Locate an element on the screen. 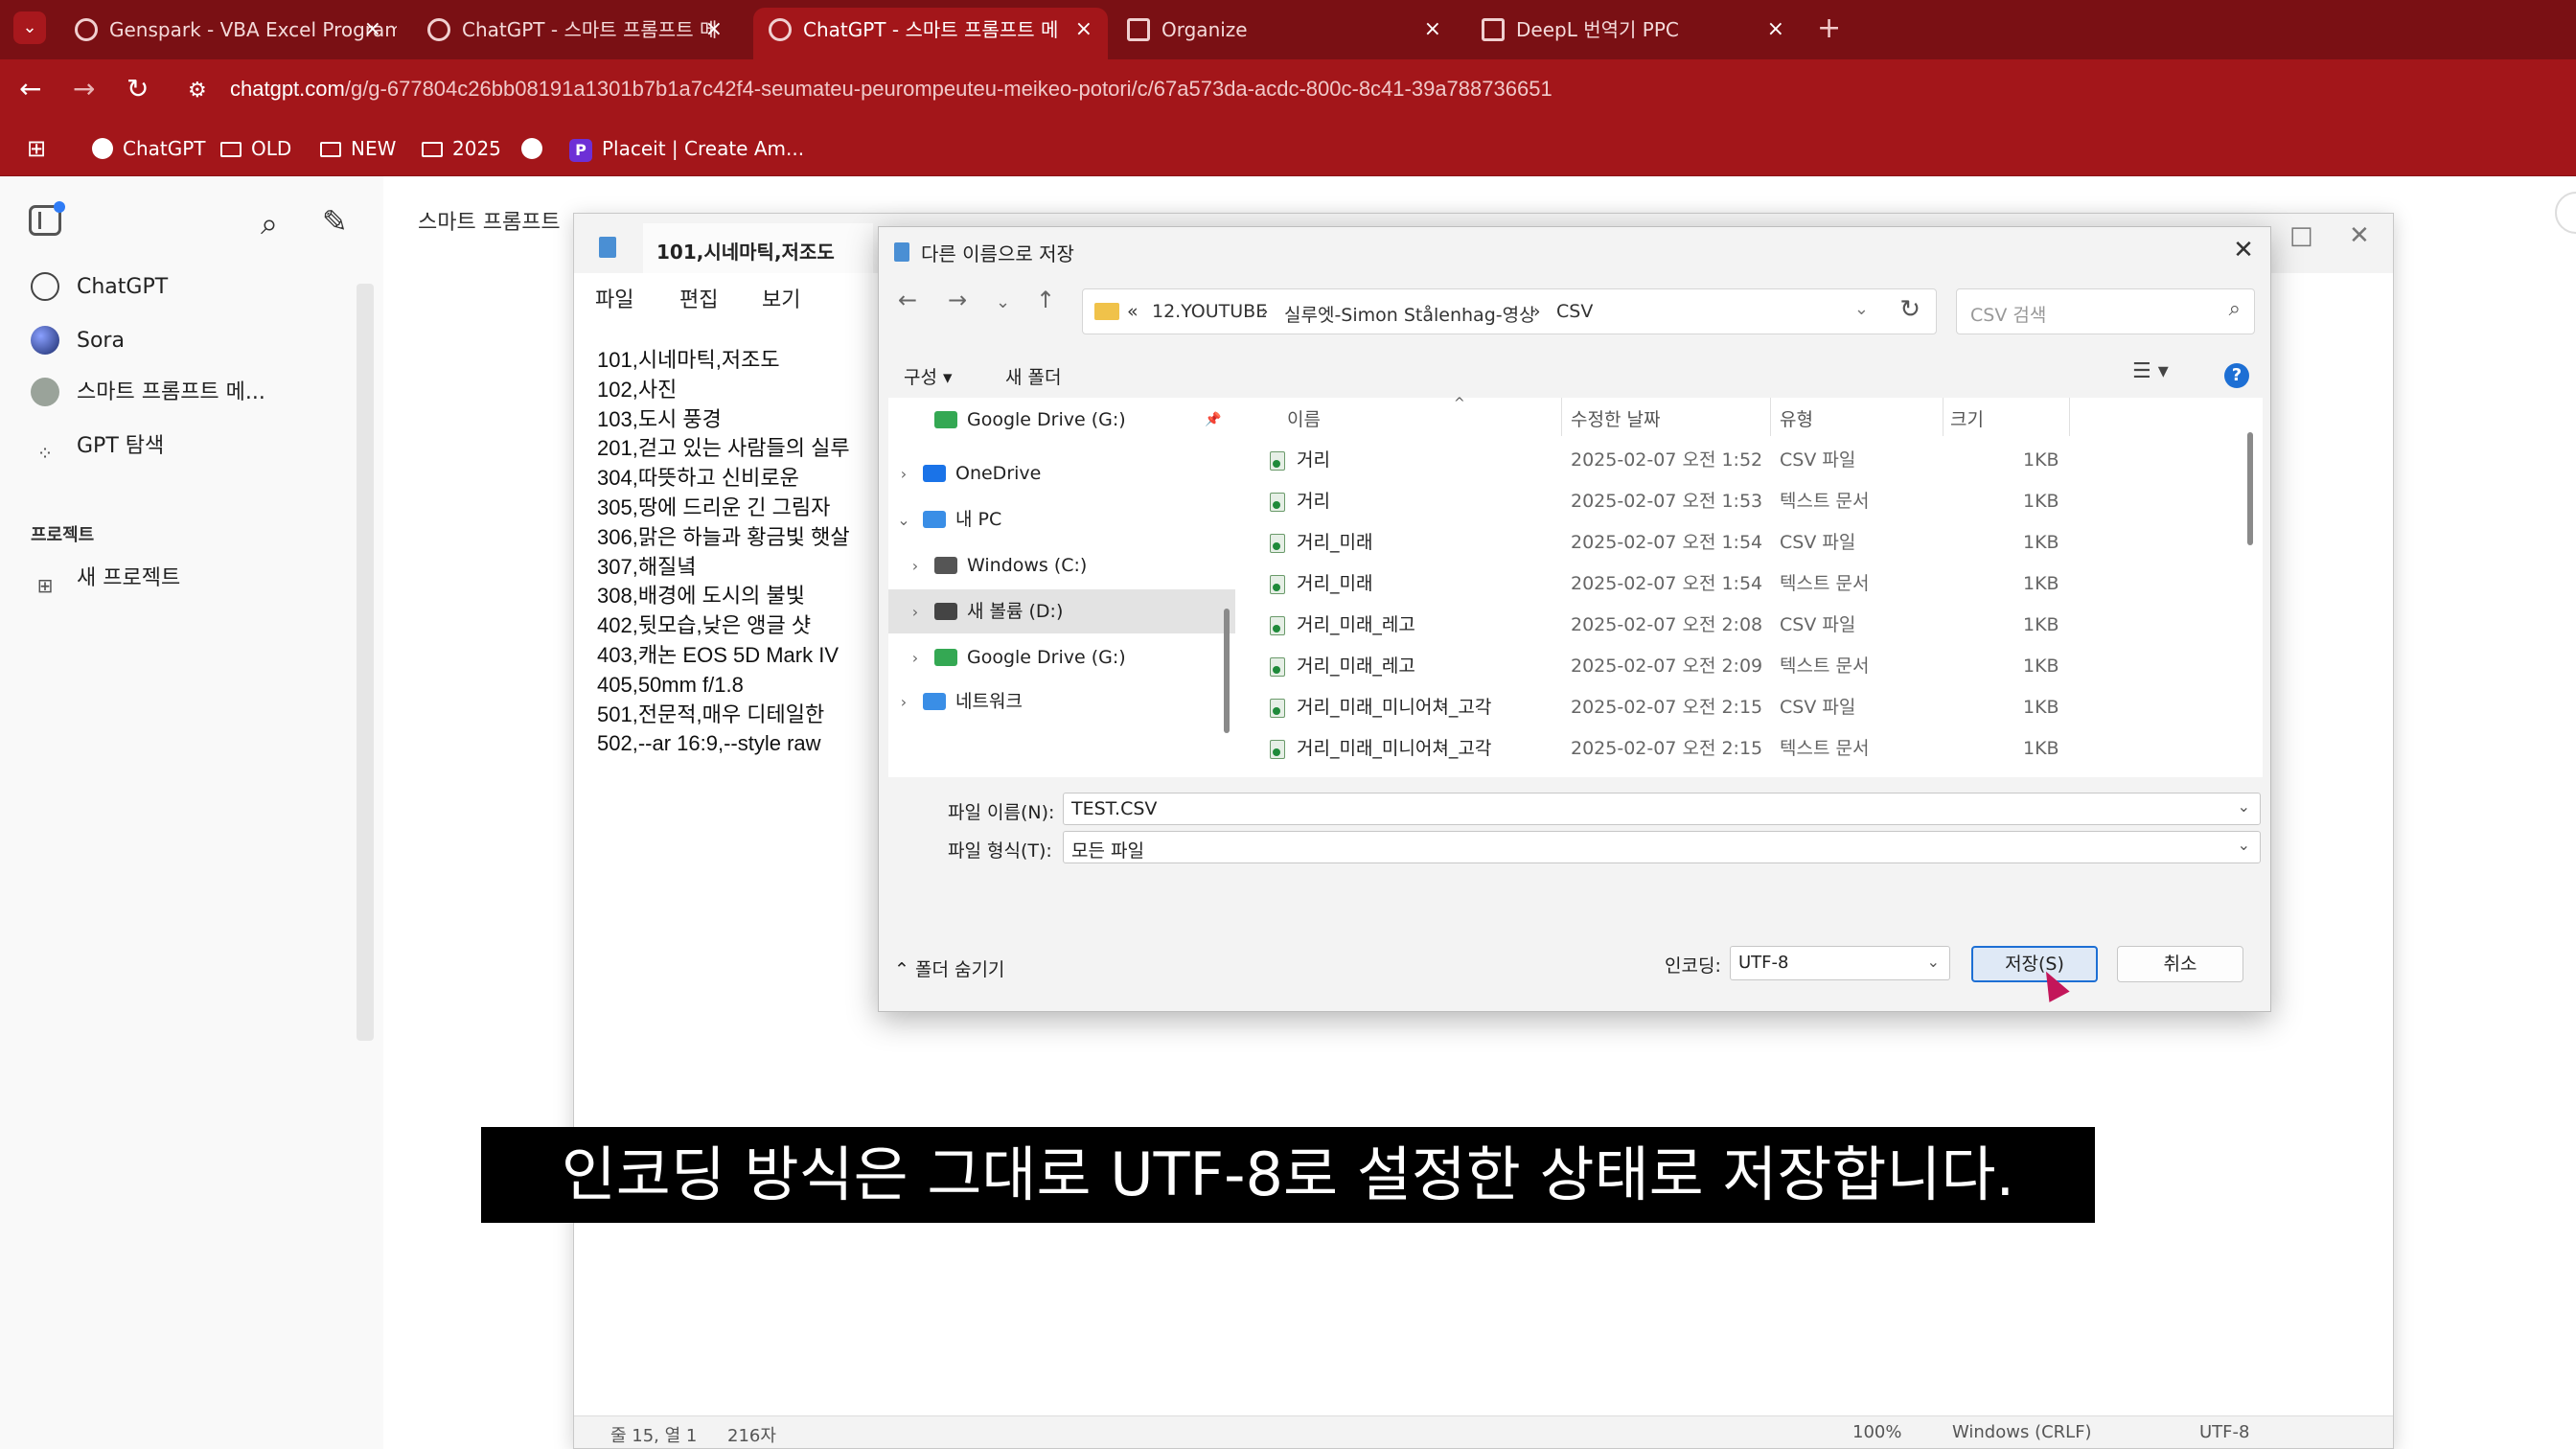 This screenshot has width=2576, height=1449. file-row: 거리 2025-02-07 오전 1:53 텍스트 문서 1KB is located at coordinates (1733, 502).